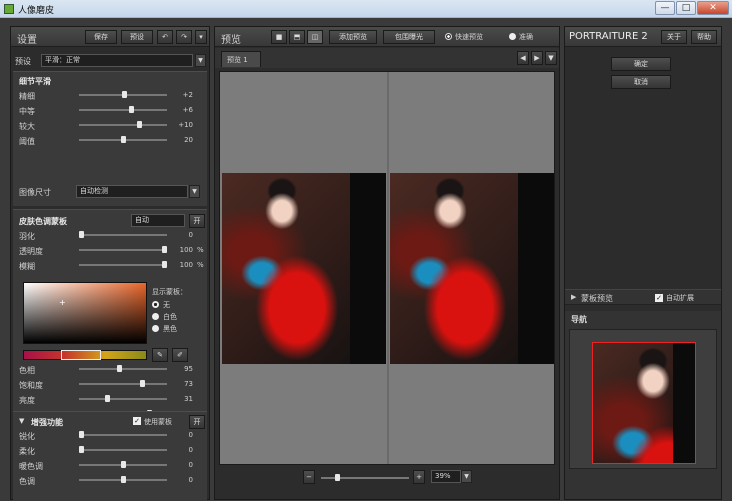 The height and width of the screenshot is (501, 732). Describe the element at coordinates (132, 191) in the screenshot. I see `image-size-select: 自动检测` at that location.